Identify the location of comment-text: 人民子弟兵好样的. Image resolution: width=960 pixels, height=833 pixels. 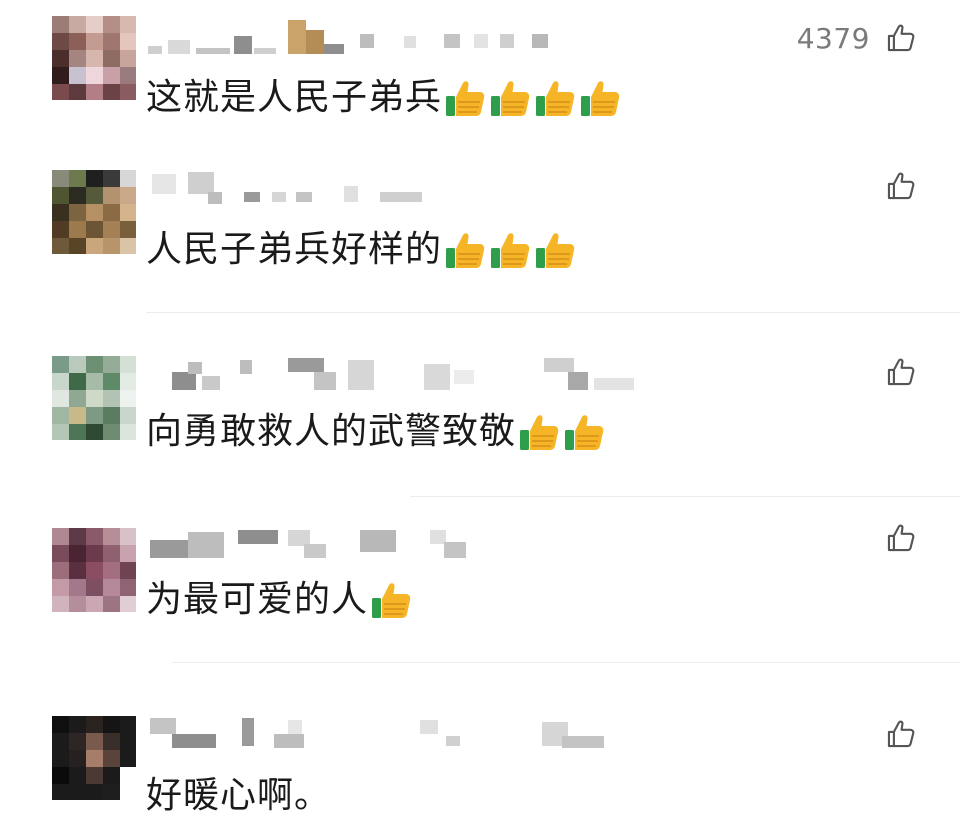
(362, 250).